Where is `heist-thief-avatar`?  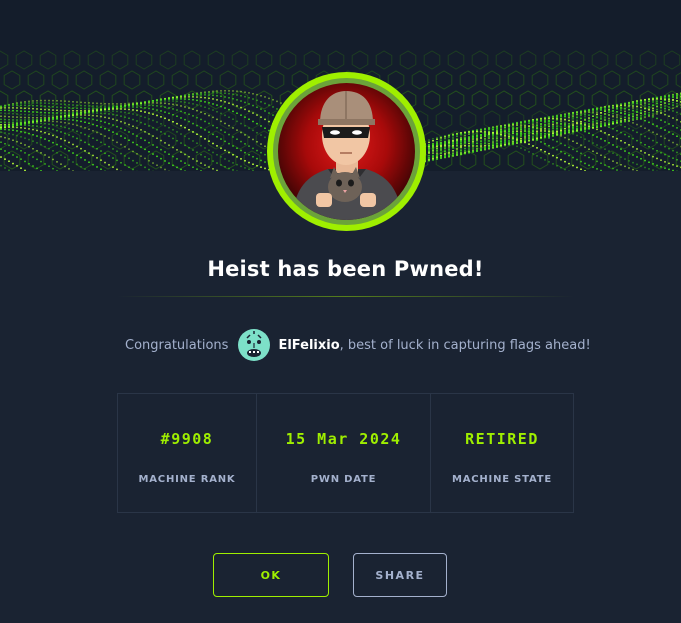 heist-thief-avatar is located at coordinates (346, 151).